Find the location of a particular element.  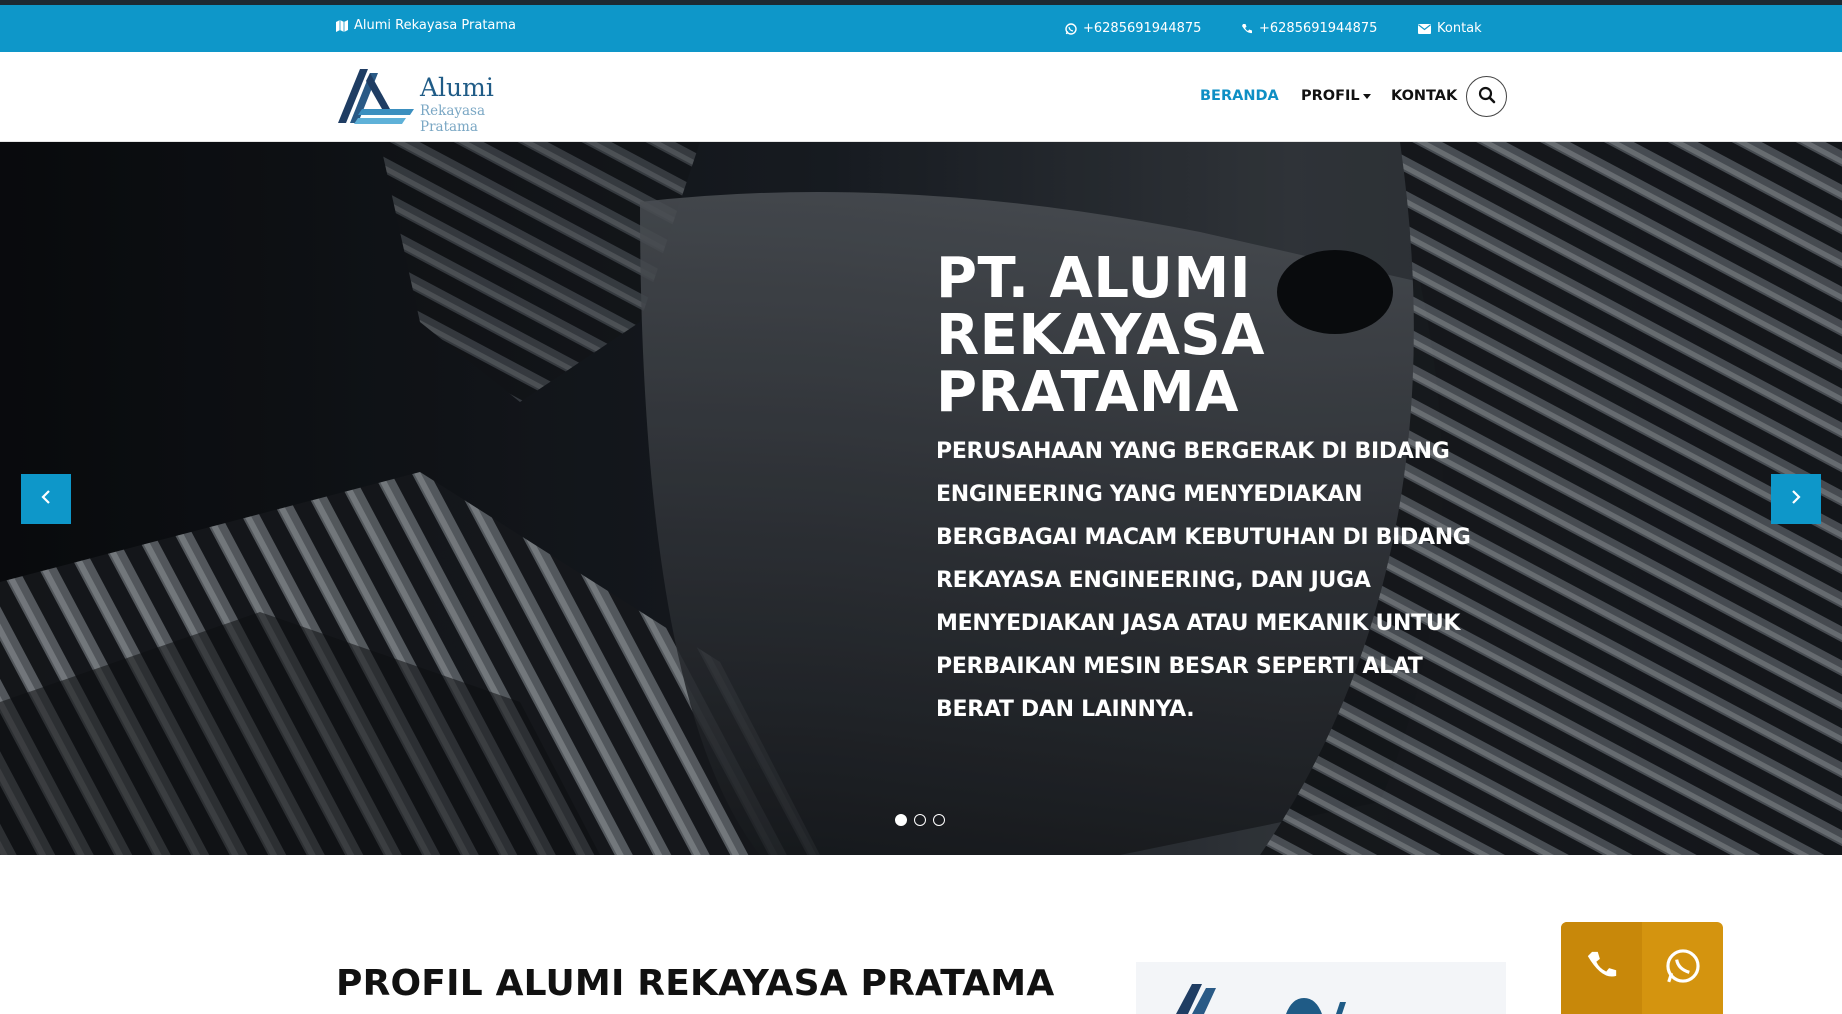

site-logo: Alumi Rekayasa Pratama is located at coordinates (441, 100).